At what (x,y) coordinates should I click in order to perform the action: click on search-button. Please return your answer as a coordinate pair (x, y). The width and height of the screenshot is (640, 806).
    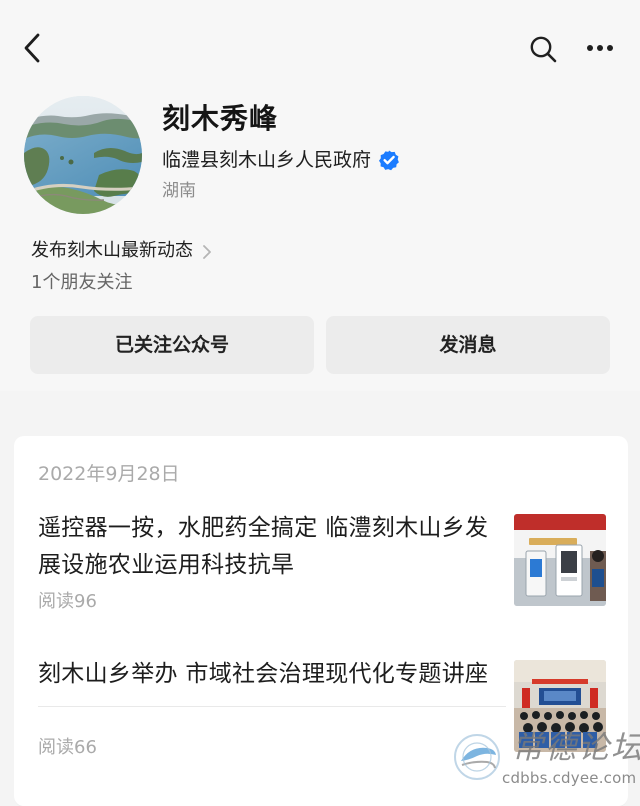
    Looking at the image, I should click on (543, 49).